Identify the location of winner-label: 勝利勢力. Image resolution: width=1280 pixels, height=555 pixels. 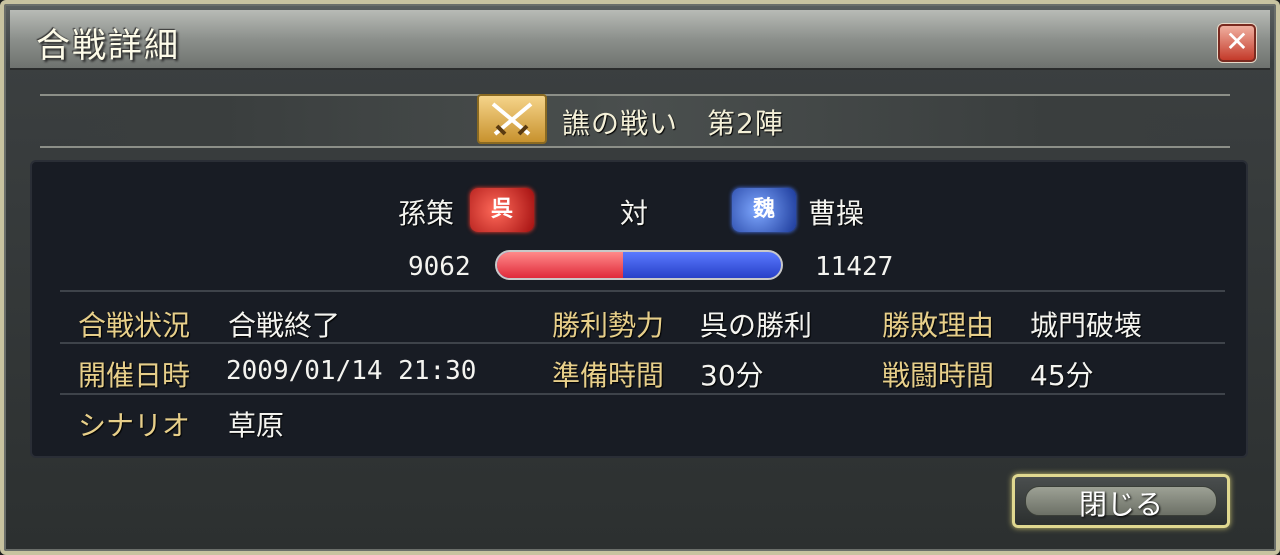
(608, 325).